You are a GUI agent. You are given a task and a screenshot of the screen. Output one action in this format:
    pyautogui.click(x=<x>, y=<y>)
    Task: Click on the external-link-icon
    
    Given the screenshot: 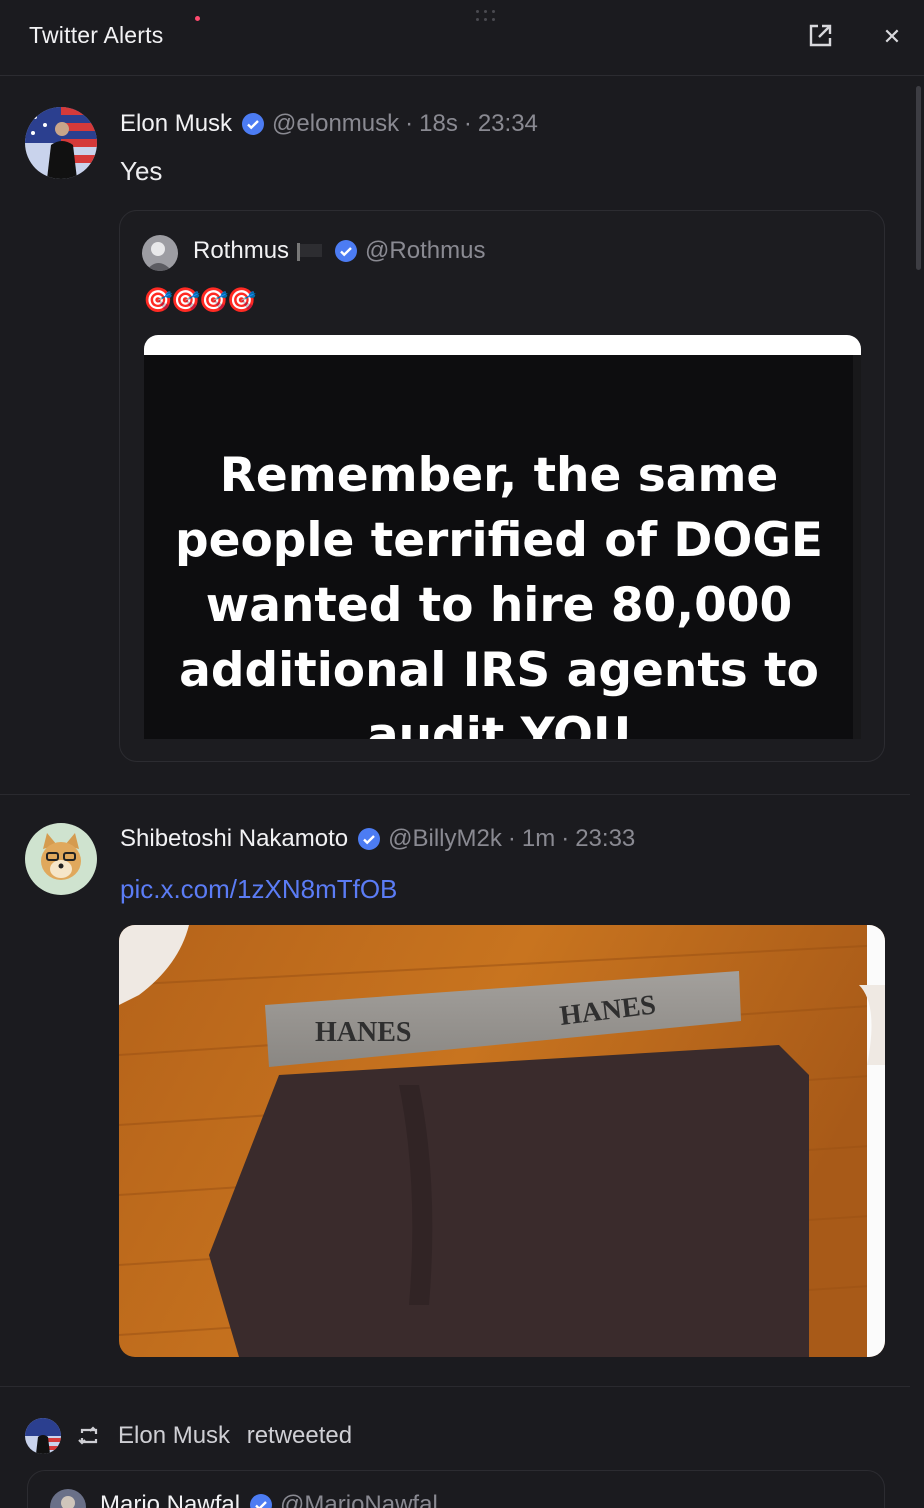 What is the action you would take?
    pyautogui.click(x=820, y=37)
    